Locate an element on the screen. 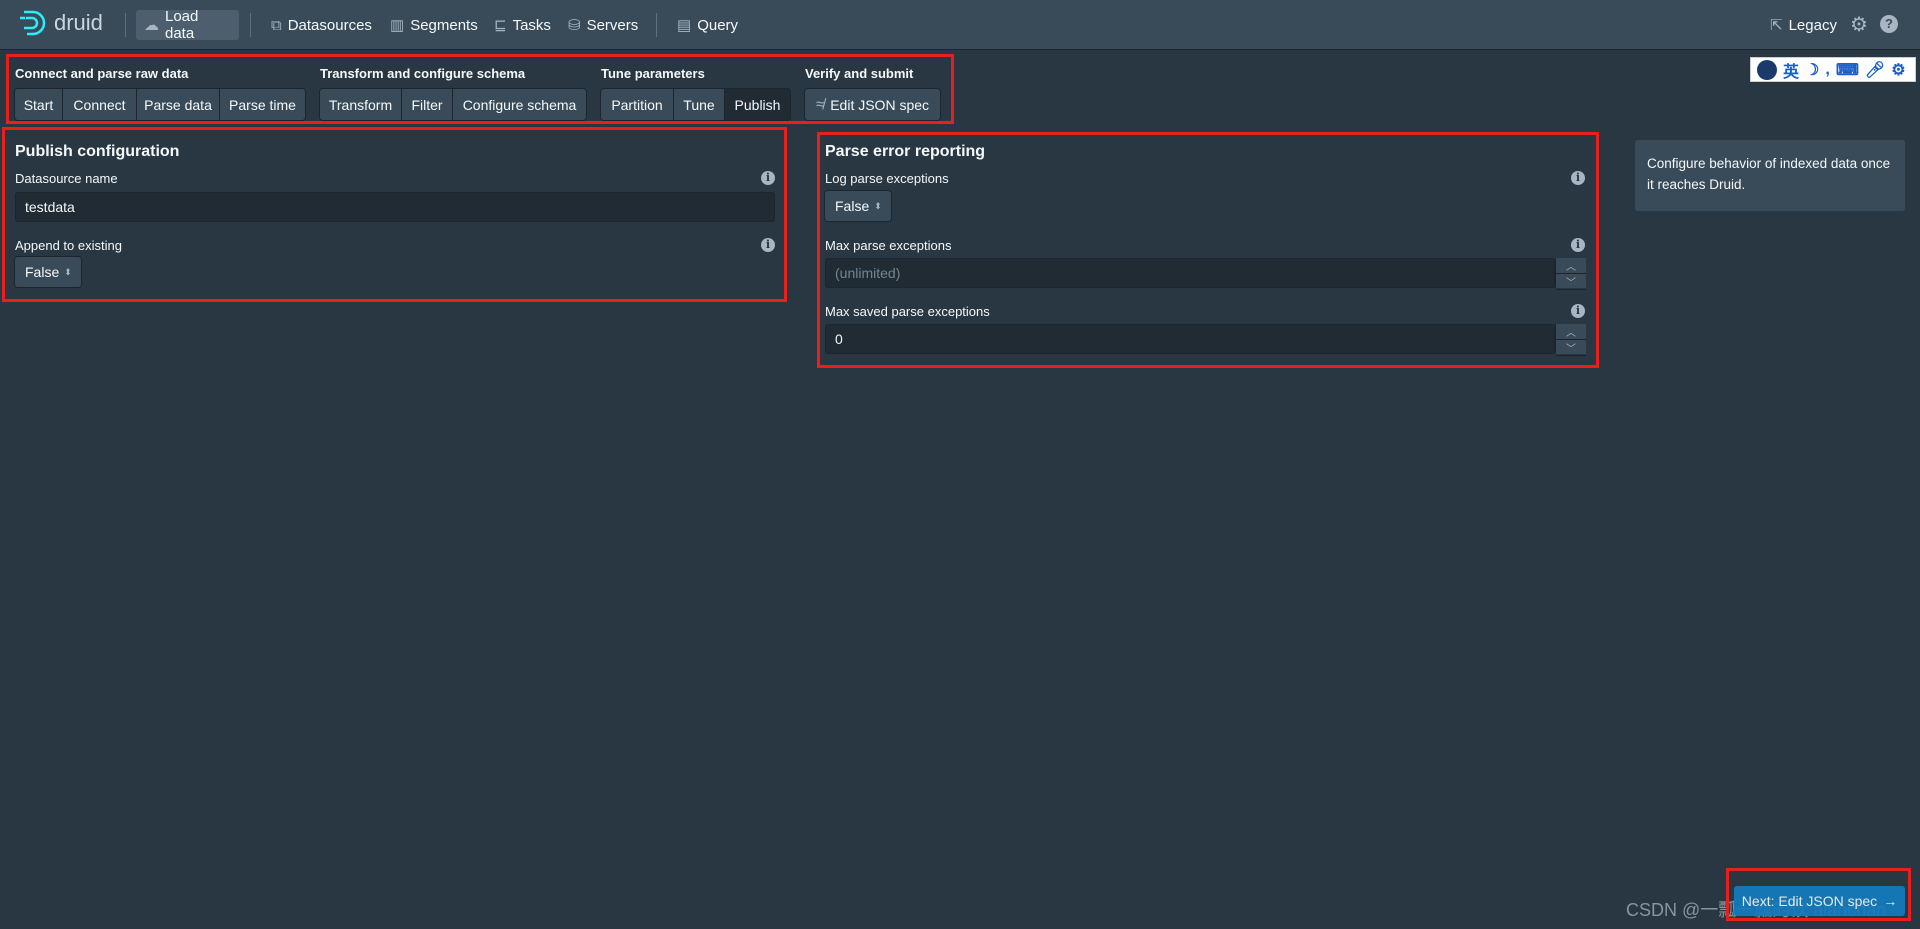 The width and height of the screenshot is (1920, 929). max-parse-exceptions-field: (unlimited) ︿ ﹀ is located at coordinates (1205, 274).